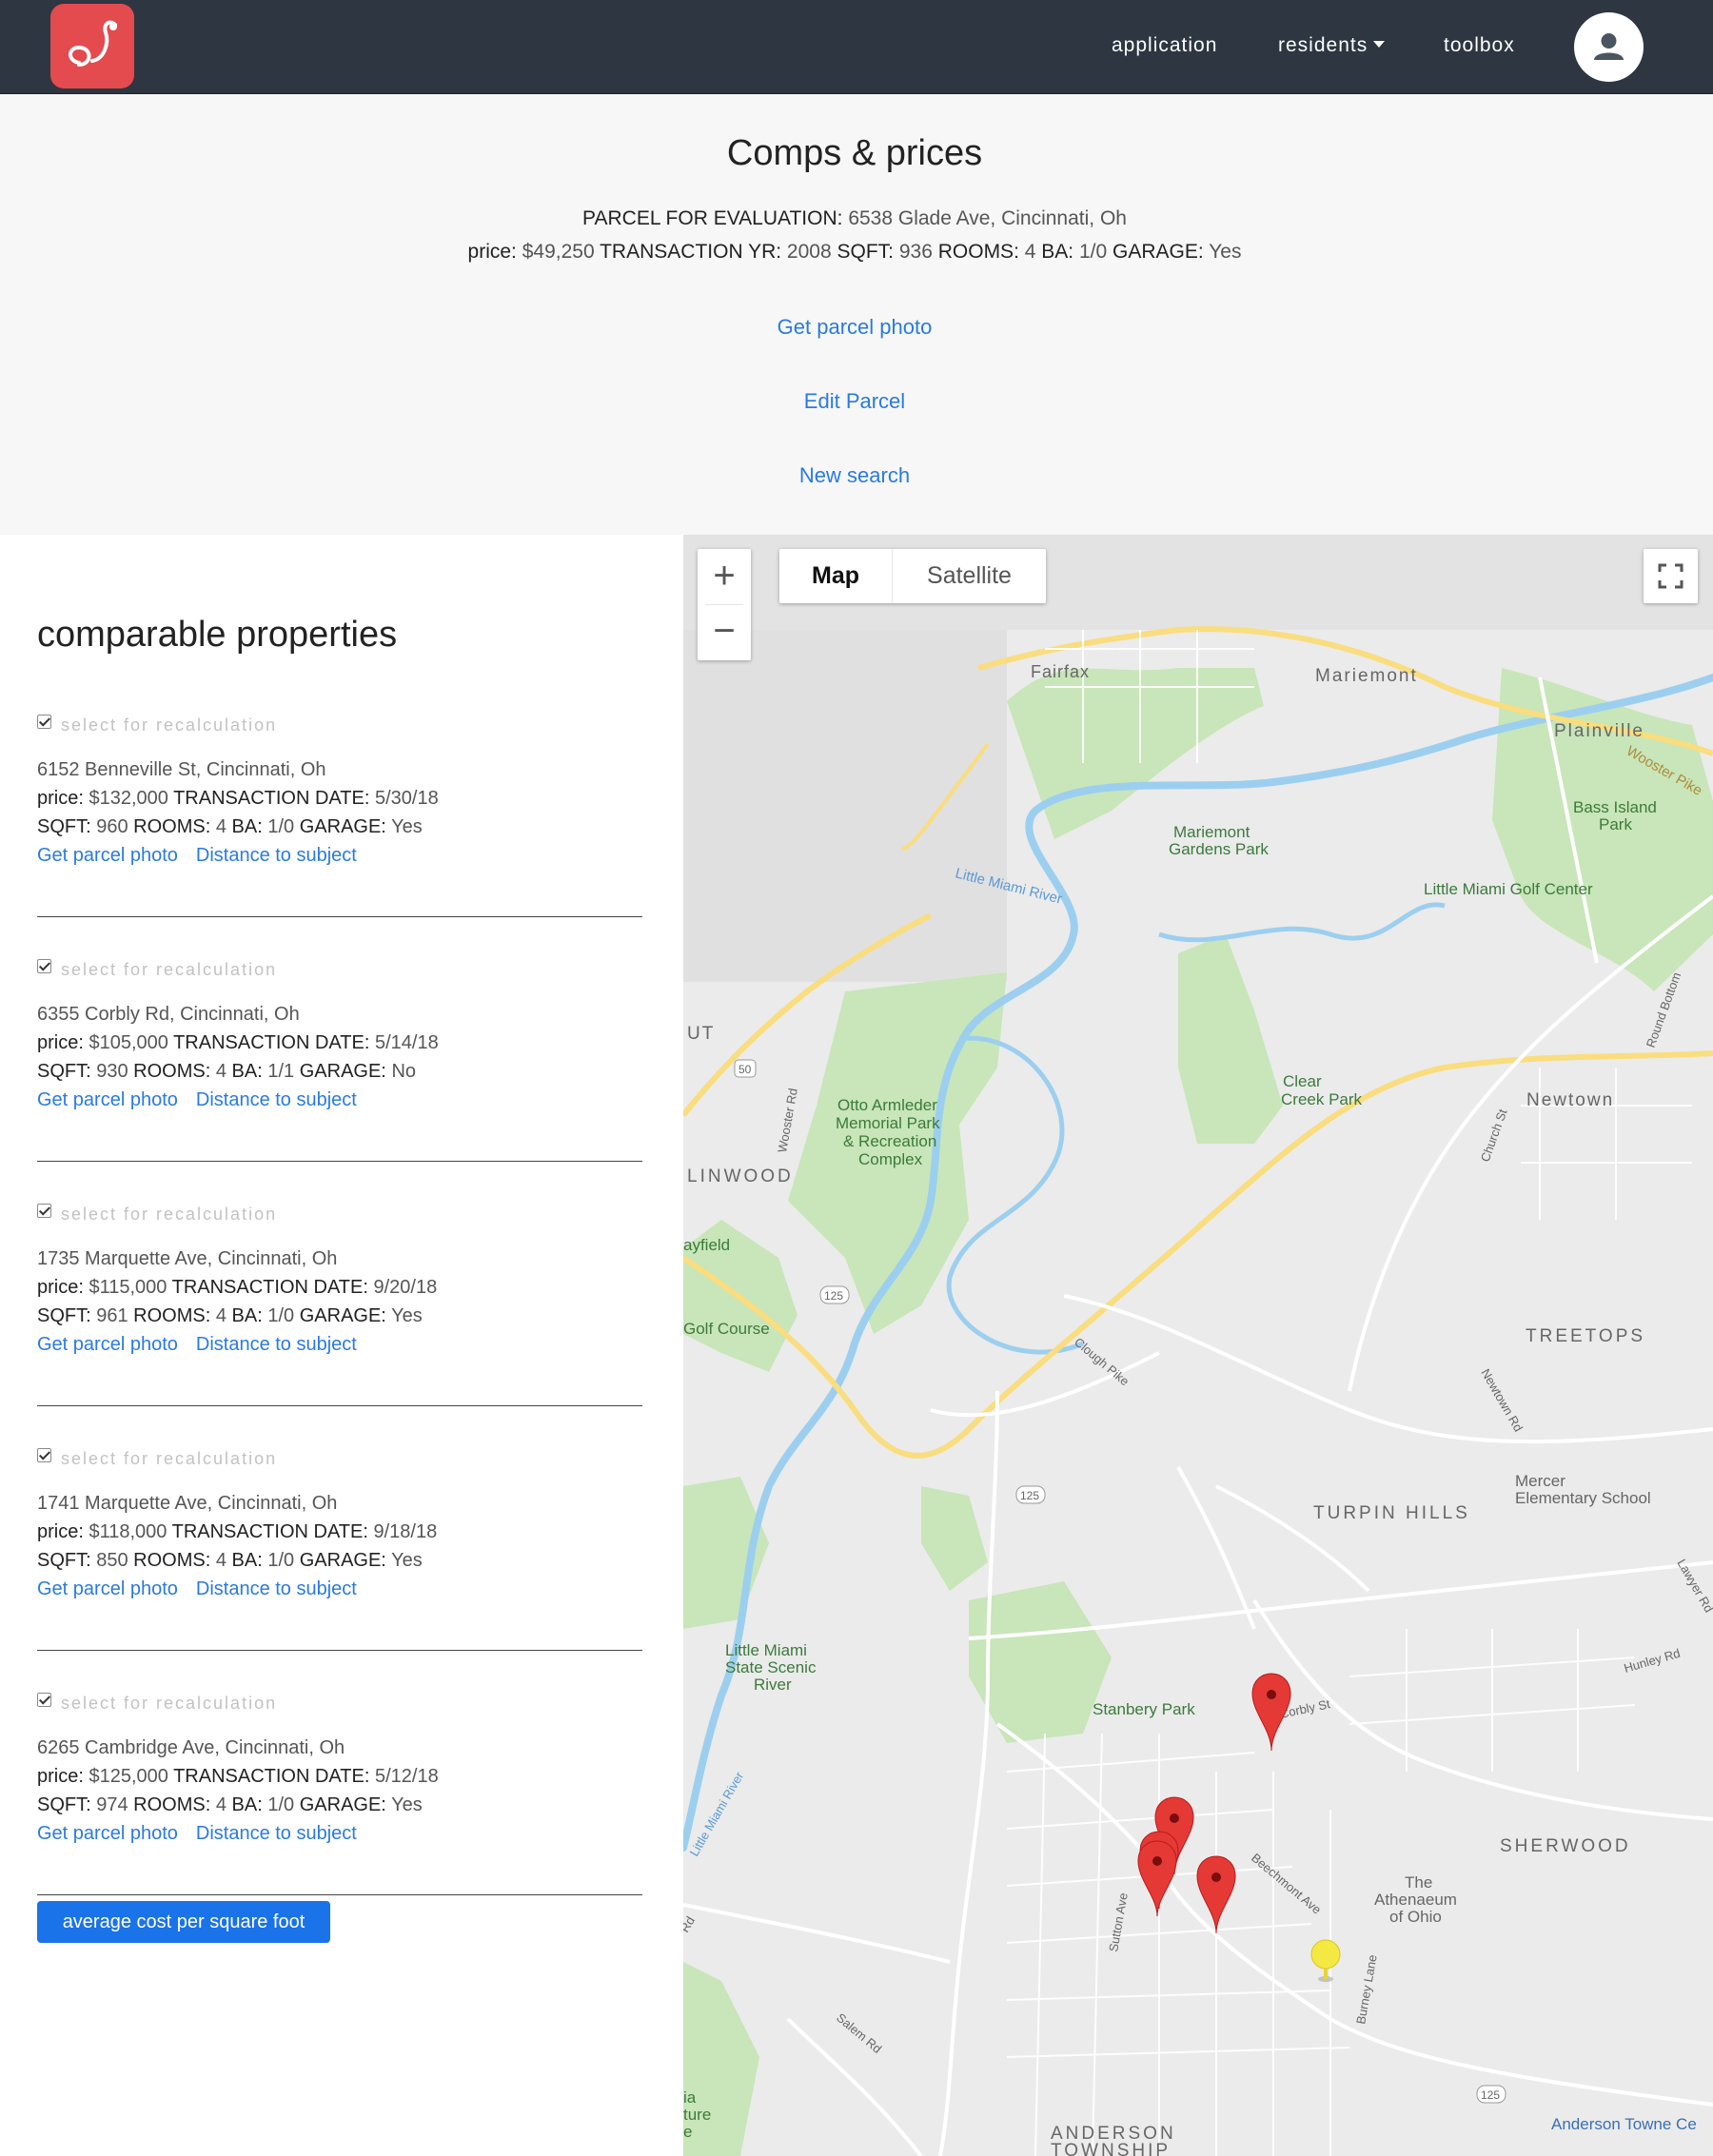  What do you see at coordinates (406, 1042) in the screenshot?
I see `comp-date: 5/14/18` at bounding box center [406, 1042].